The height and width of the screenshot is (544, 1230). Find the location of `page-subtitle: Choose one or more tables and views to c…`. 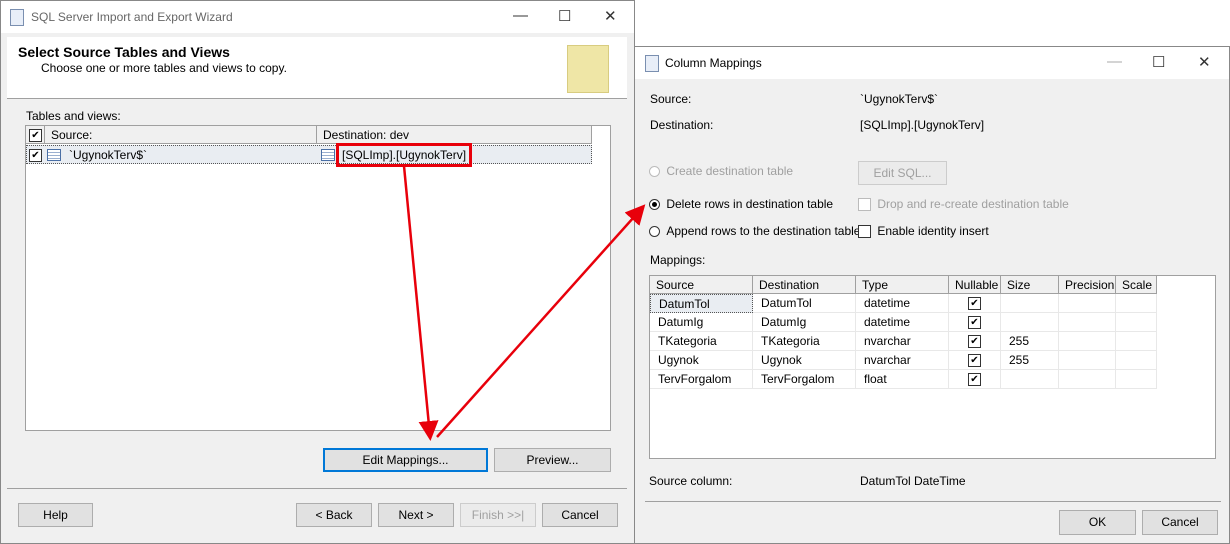

page-subtitle: Choose one or more tables and views to c… is located at coordinates (164, 68).